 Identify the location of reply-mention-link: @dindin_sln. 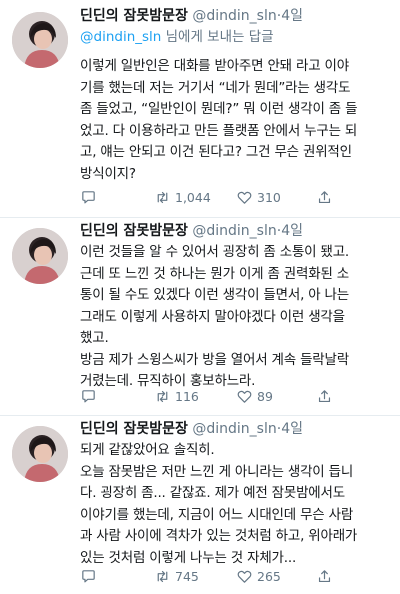
(120, 37).